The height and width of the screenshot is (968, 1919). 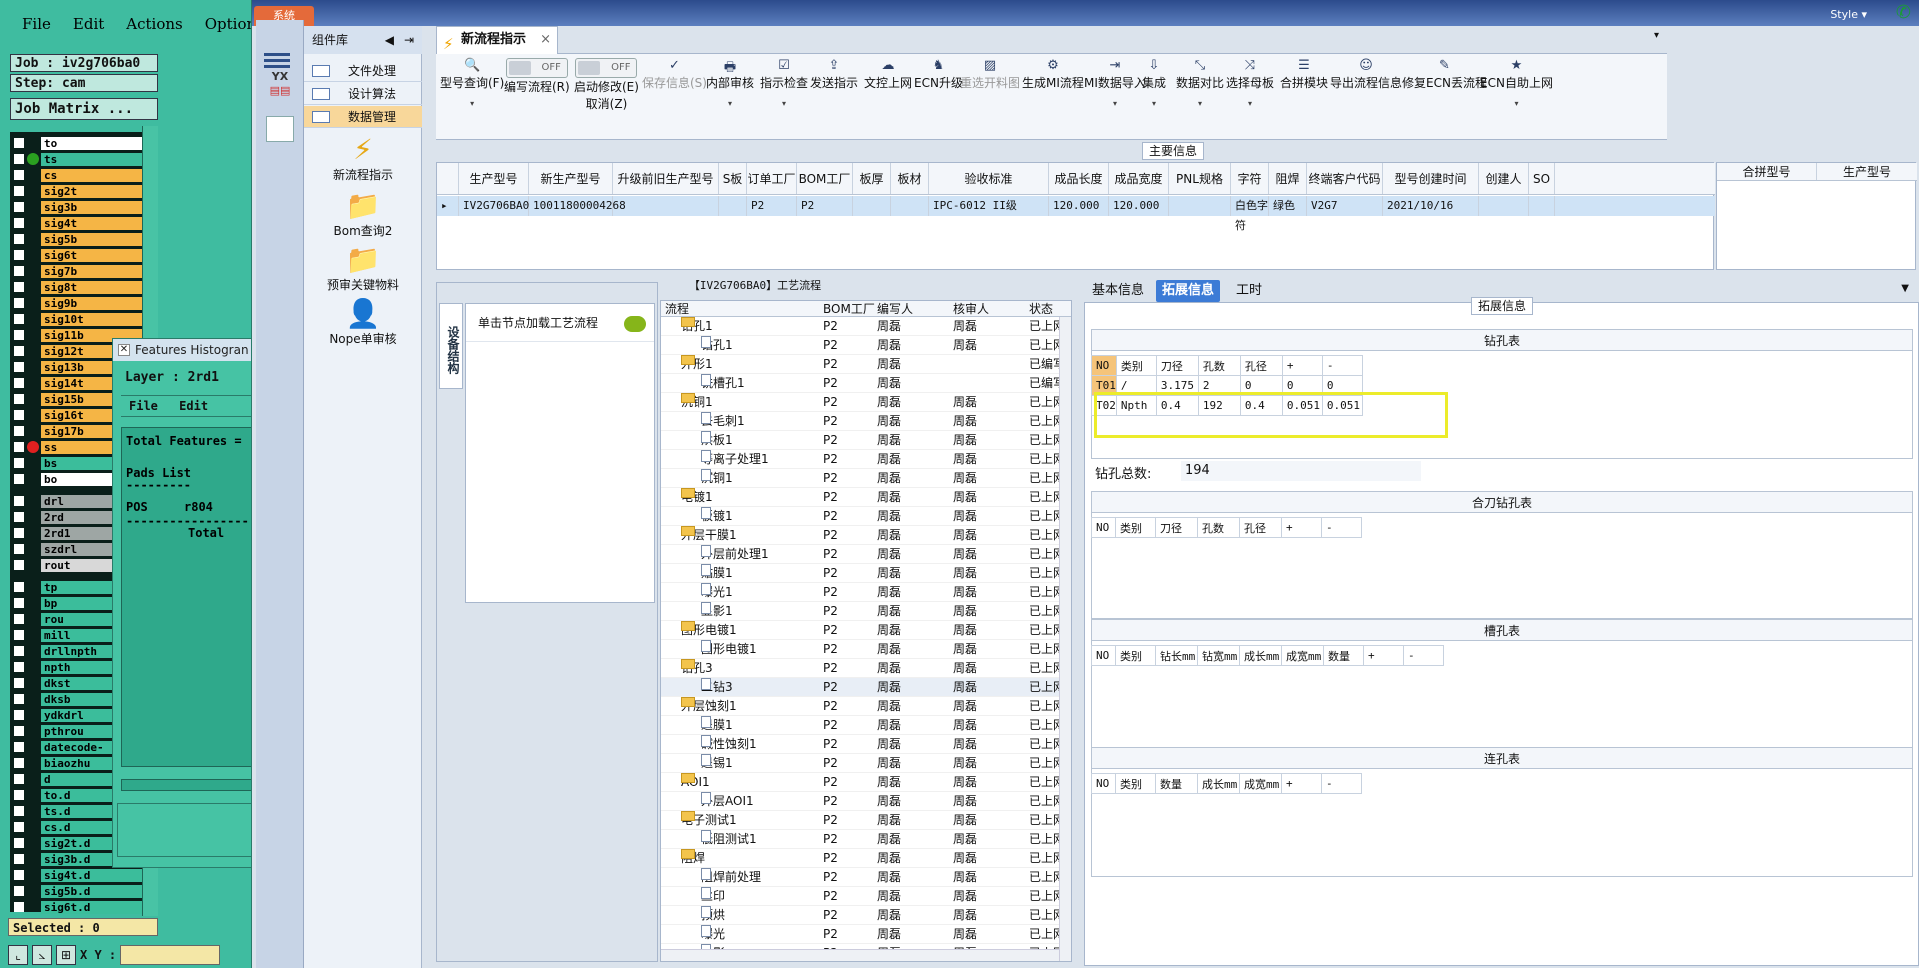 I want to click on tree-vscrollbar, so click(x=1065, y=639).